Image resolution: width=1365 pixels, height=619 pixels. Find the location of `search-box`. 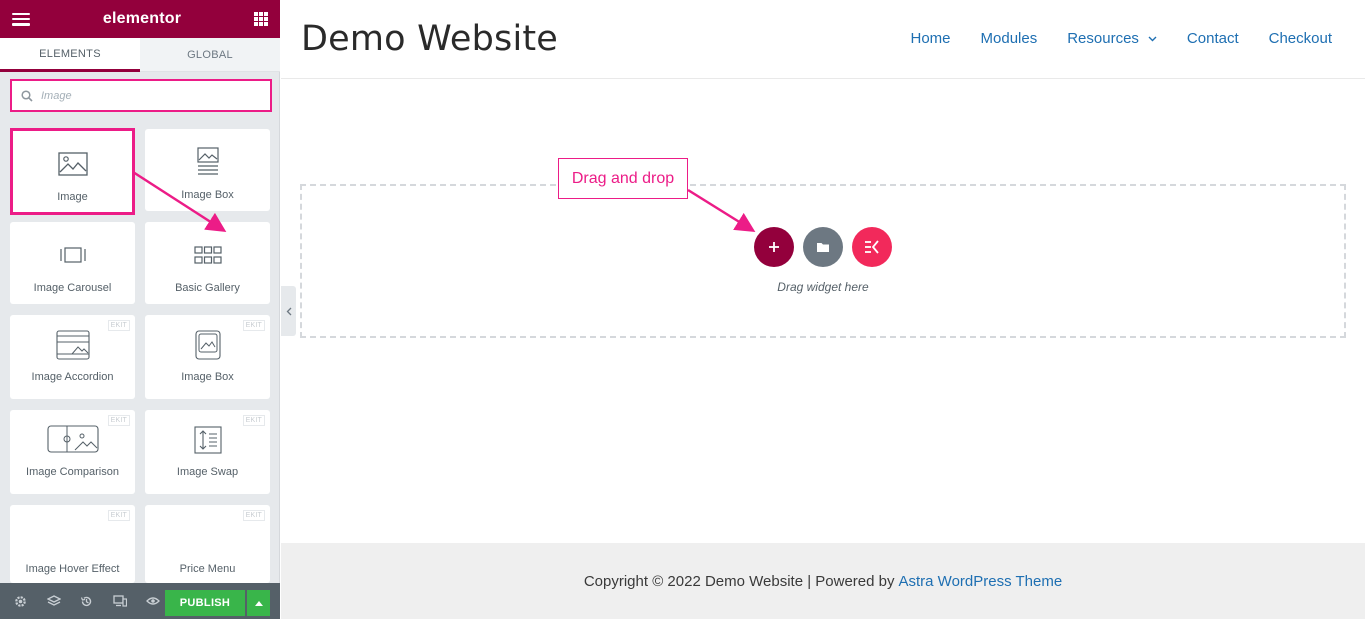

search-box is located at coordinates (141, 95).